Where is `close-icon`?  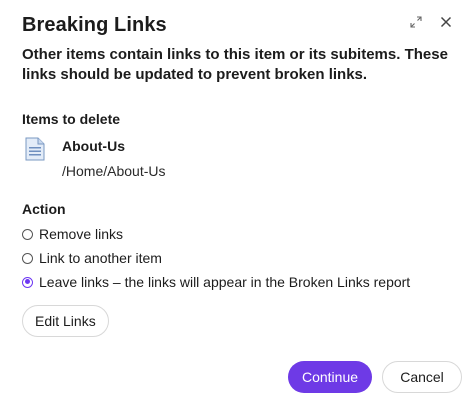 close-icon is located at coordinates (446, 22).